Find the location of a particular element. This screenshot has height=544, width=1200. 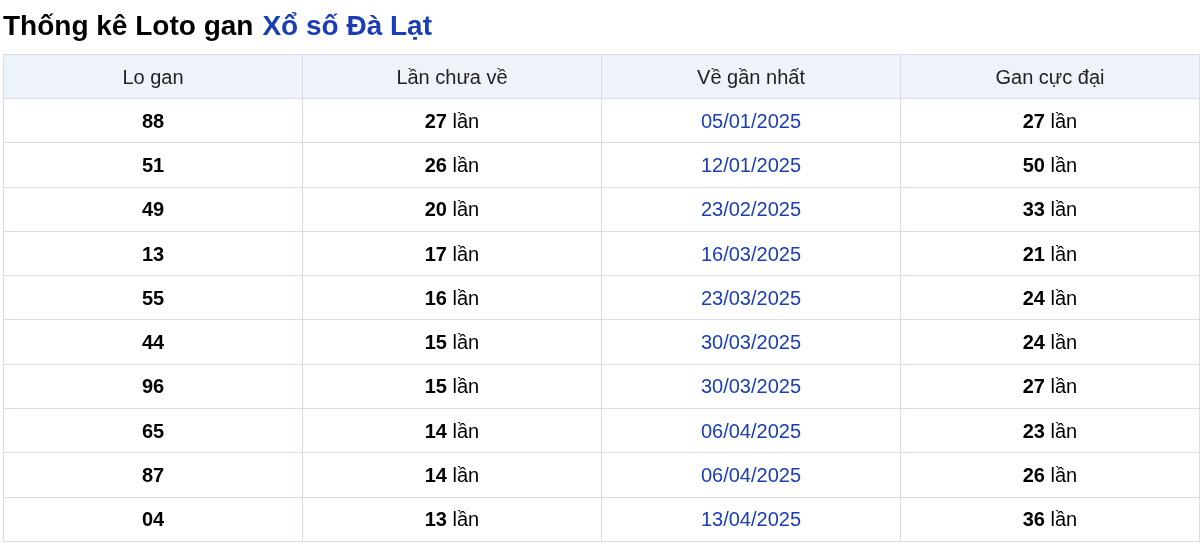

table-cell: 23/02/2025 is located at coordinates (751, 209).